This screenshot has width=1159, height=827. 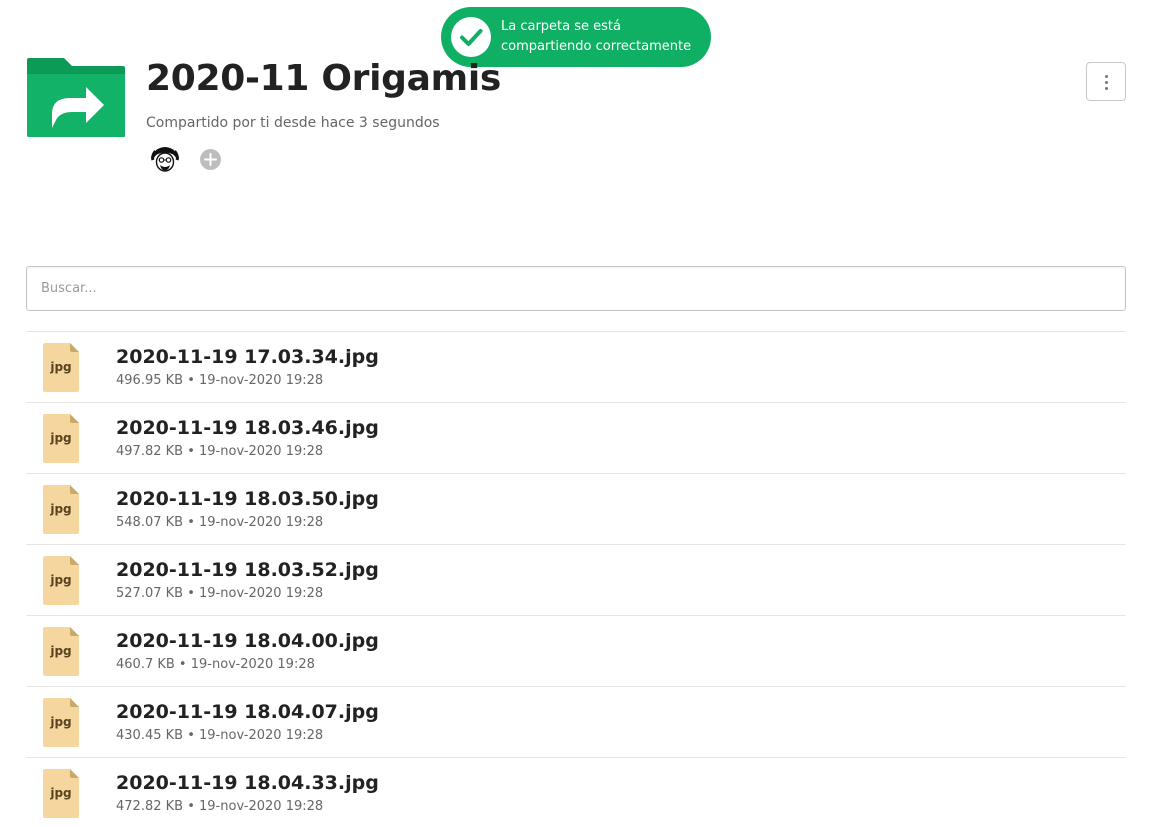 I want to click on add-share-button, so click(x=210, y=159).